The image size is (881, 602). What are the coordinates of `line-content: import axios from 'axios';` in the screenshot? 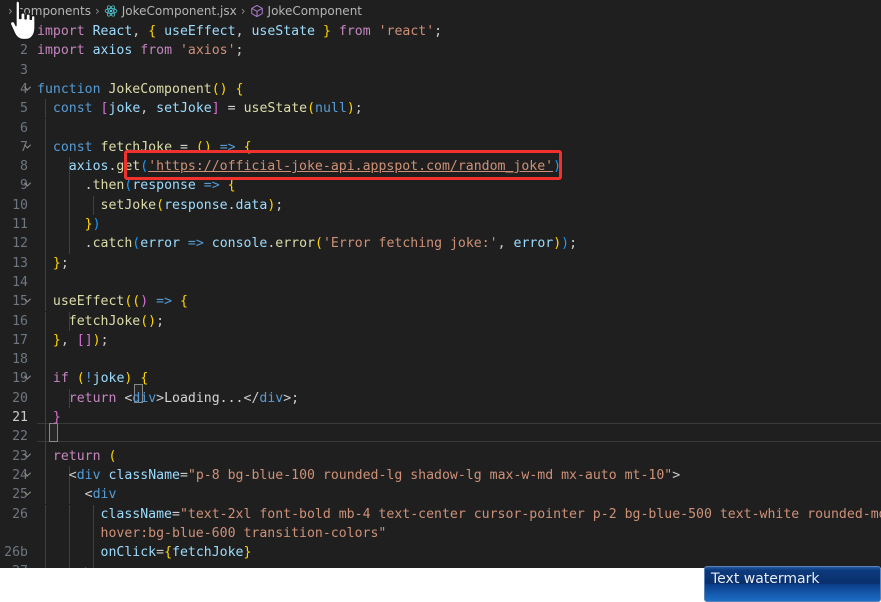 It's located at (140, 51).